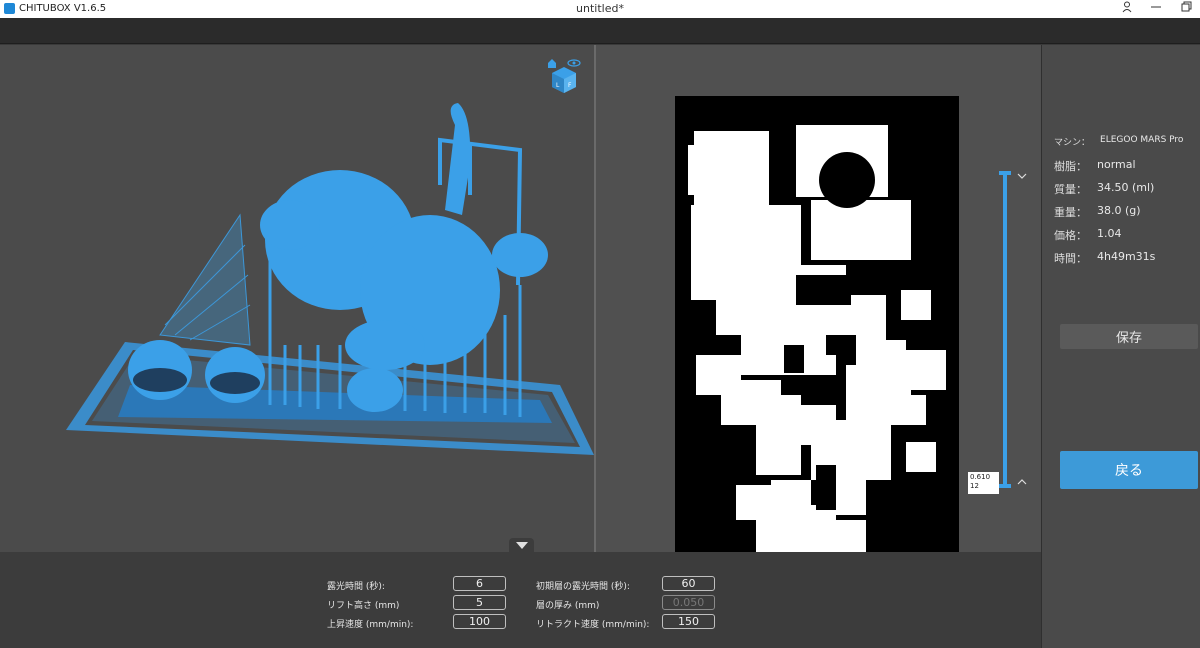 The height and width of the screenshot is (648, 1200). I want to click on bottom-exposure-input: 60, so click(688, 583).